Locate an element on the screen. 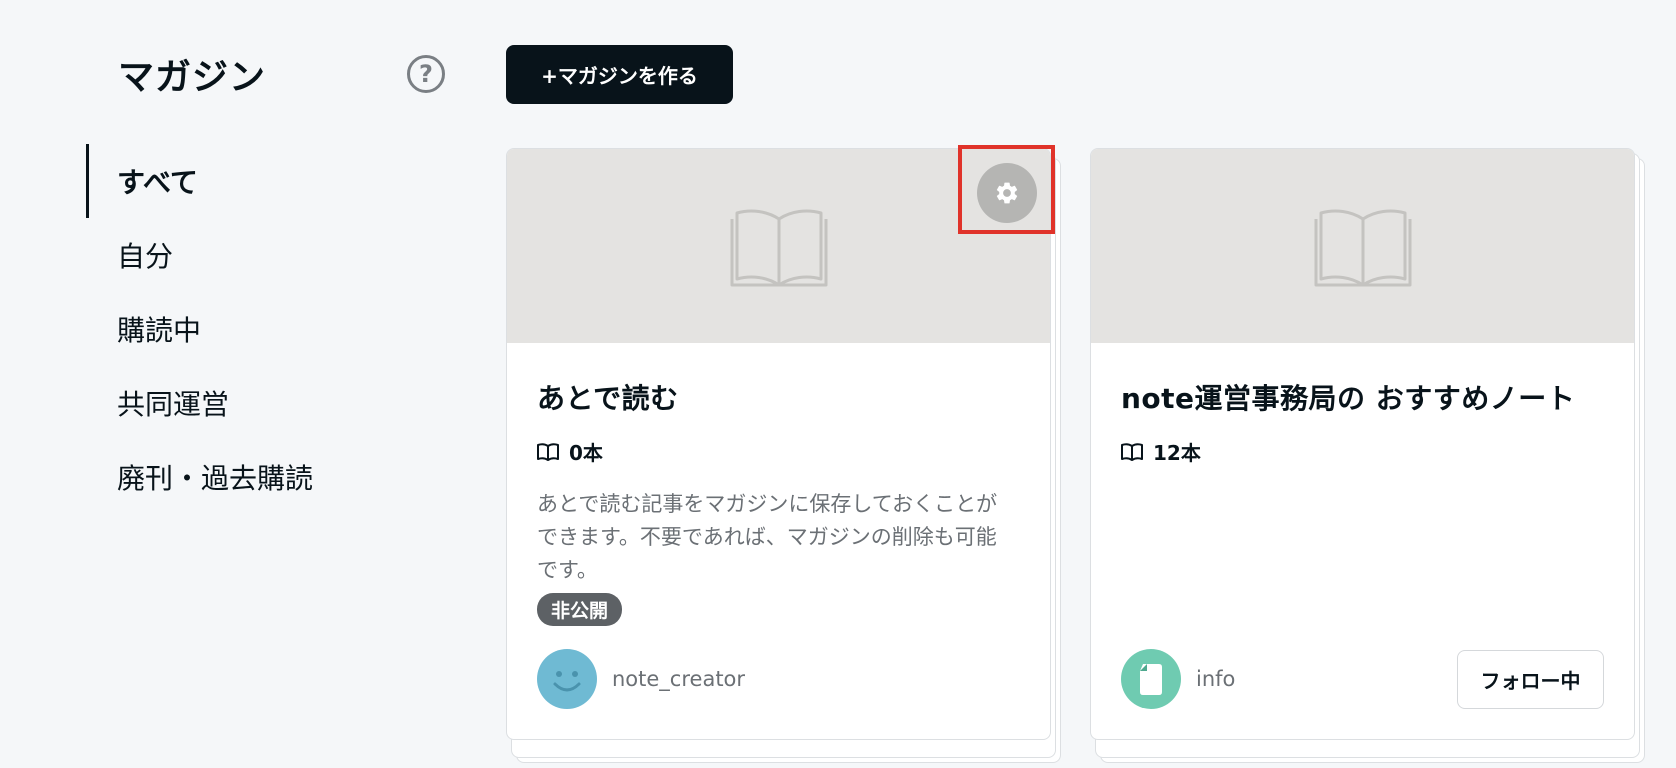 The height and width of the screenshot is (768, 1676). sidebar-item-subscribed: 購読中 is located at coordinates (199, 329).